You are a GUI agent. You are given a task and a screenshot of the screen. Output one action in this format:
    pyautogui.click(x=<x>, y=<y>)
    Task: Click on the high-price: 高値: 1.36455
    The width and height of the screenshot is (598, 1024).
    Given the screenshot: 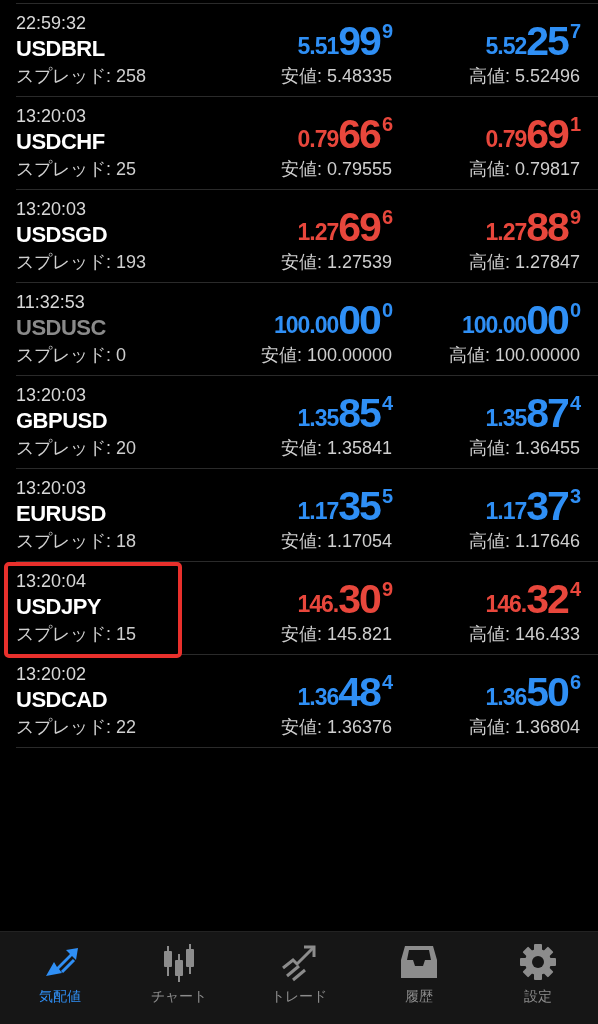 What is the action you would take?
    pyautogui.click(x=524, y=448)
    